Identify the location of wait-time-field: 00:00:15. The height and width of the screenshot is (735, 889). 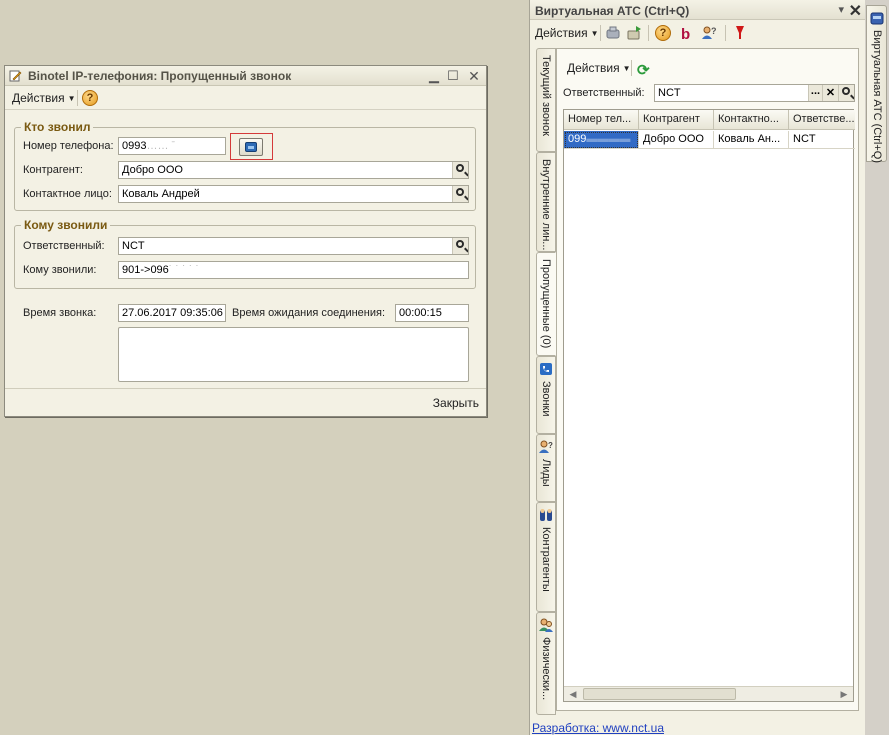
(432, 313).